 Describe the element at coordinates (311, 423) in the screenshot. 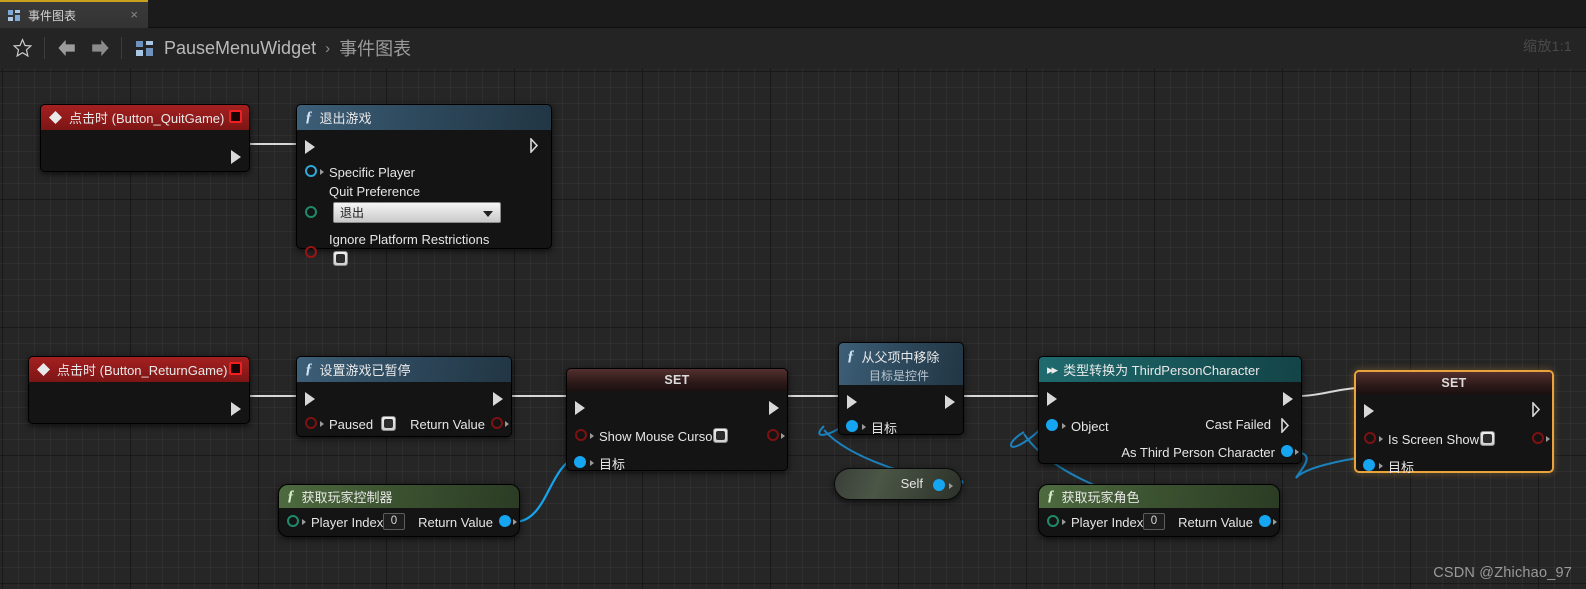

I see `paused-pin` at that location.